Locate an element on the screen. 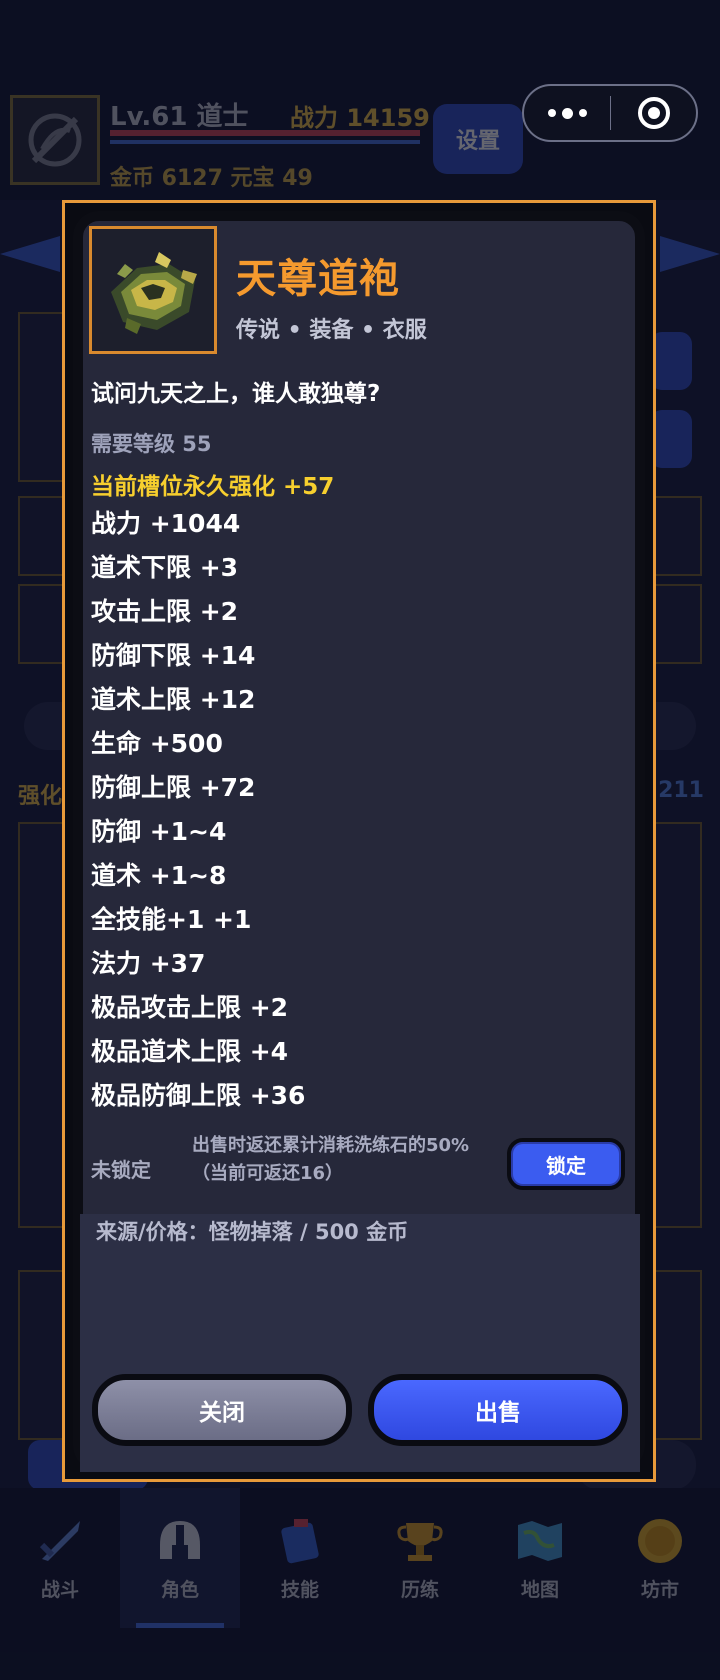  stat-line: 法力 +37 is located at coordinates (148, 963).